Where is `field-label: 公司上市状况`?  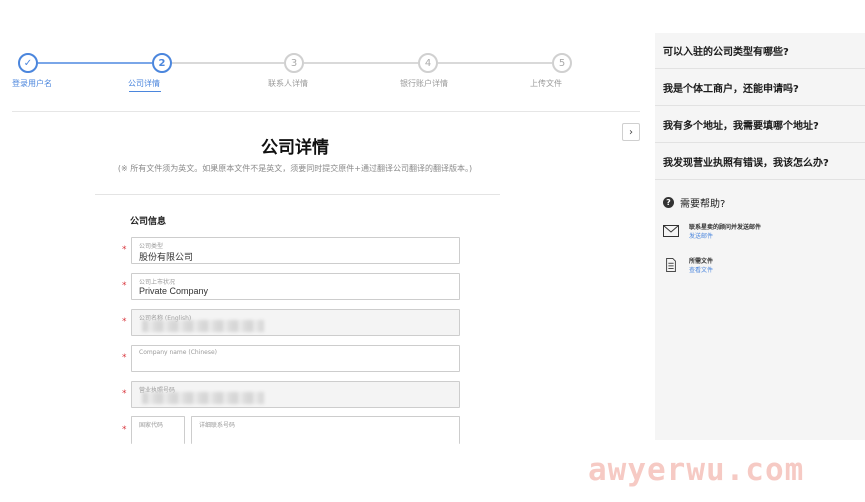 field-label: 公司上市状况 is located at coordinates (157, 282).